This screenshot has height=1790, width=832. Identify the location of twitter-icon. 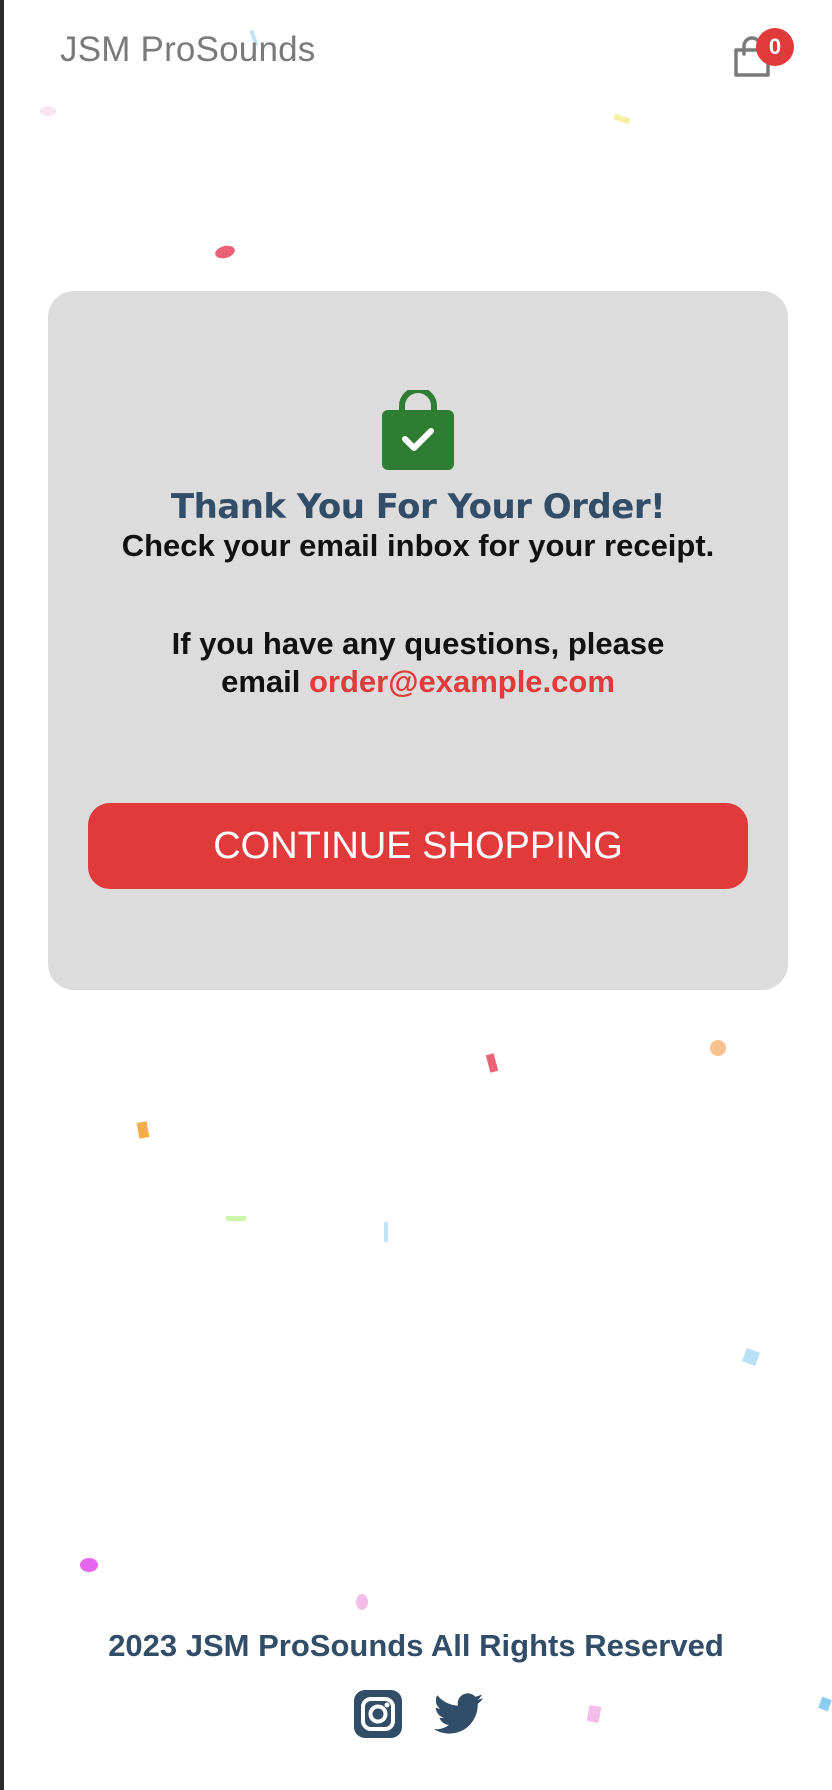
(459, 1714).